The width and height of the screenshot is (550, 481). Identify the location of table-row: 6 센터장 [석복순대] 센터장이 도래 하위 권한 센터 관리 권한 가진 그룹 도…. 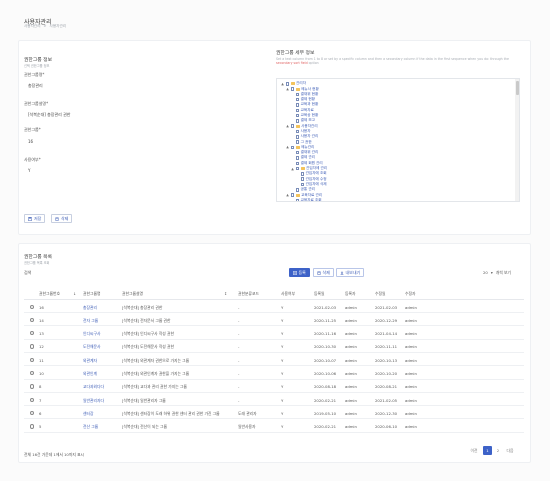
(274, 413).